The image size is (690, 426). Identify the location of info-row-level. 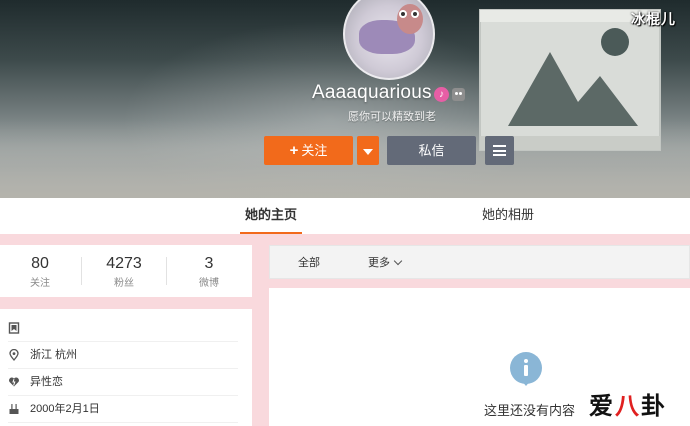
(123, 328).